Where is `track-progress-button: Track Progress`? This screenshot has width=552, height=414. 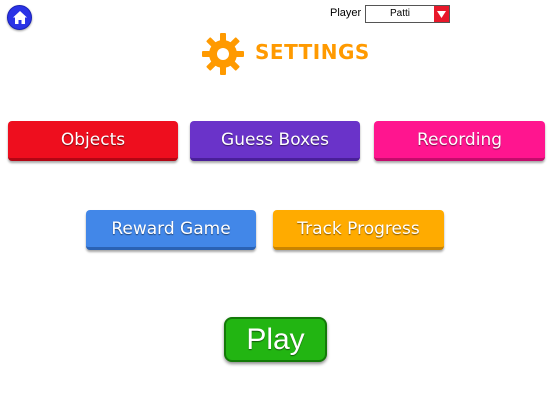 track-progress-button: Track Progress is located at coordinates (358, 230).